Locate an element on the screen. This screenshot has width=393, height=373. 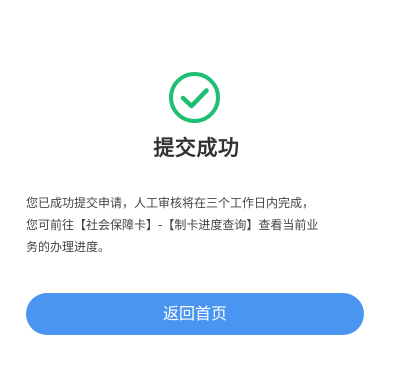
page-title: 提交成功 is located at coordinates (196, 148).